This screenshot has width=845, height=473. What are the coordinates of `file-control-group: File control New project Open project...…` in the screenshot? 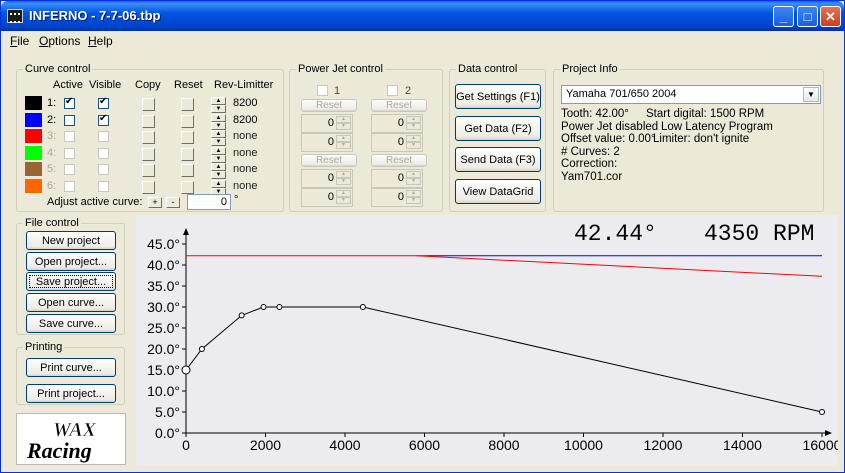 It's located at (70, 276).